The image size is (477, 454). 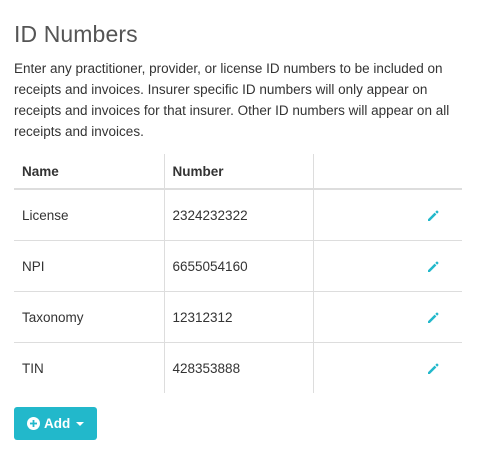 I want to click on add-button: Add, so click(x=56, y=423).